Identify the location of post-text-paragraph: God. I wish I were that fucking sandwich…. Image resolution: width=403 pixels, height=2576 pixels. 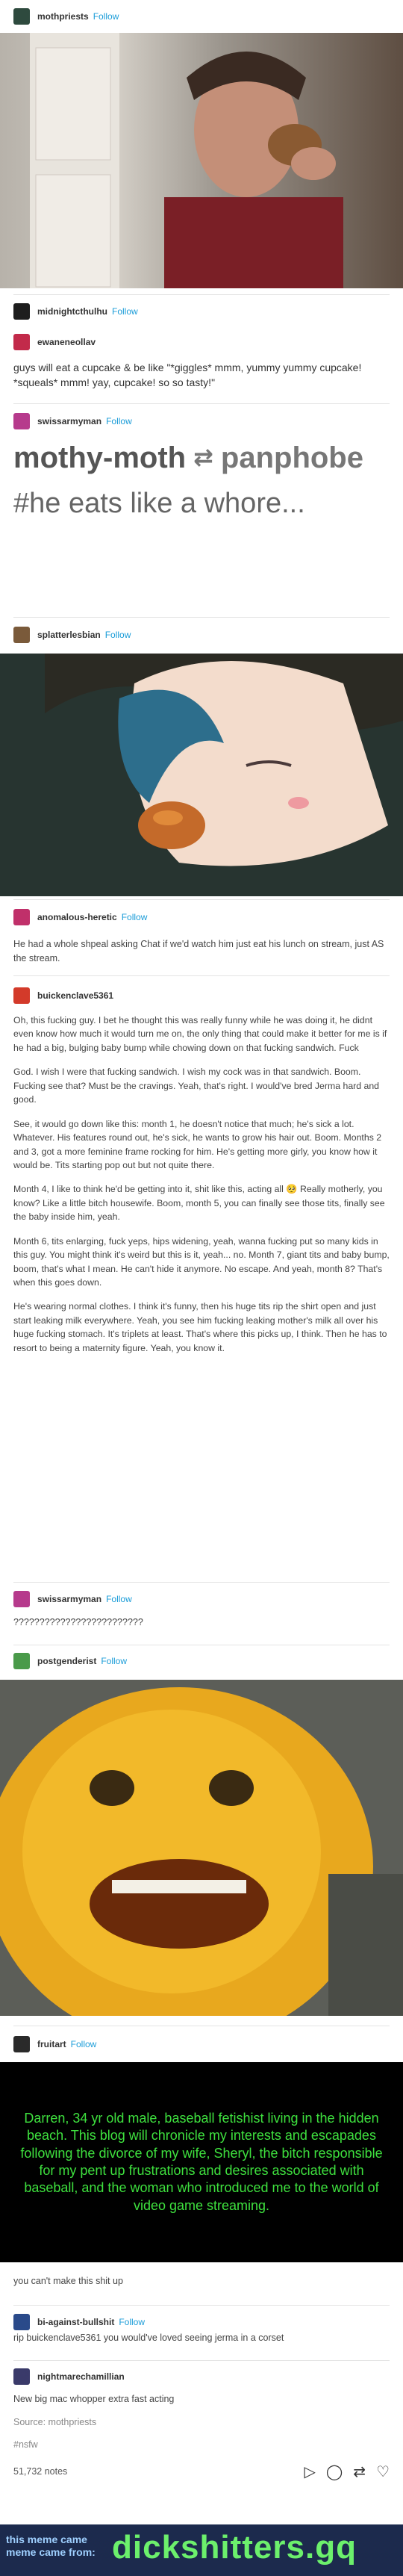
(197, 1086).